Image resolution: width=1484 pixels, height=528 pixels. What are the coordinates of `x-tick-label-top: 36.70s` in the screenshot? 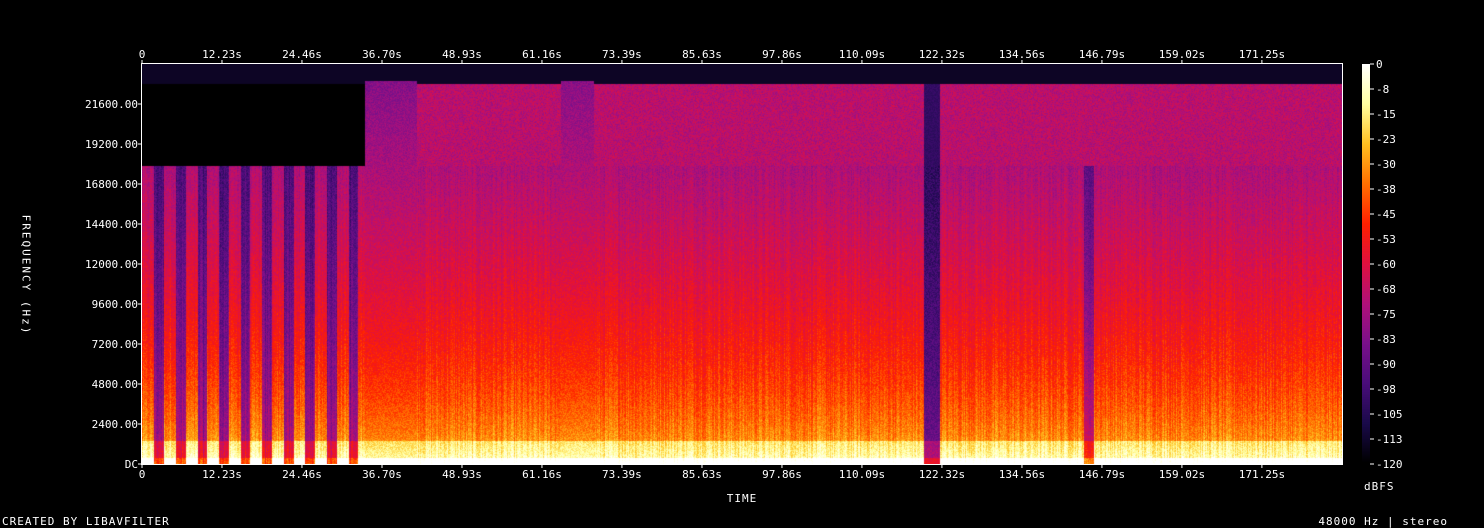 It's located at (382, 54).